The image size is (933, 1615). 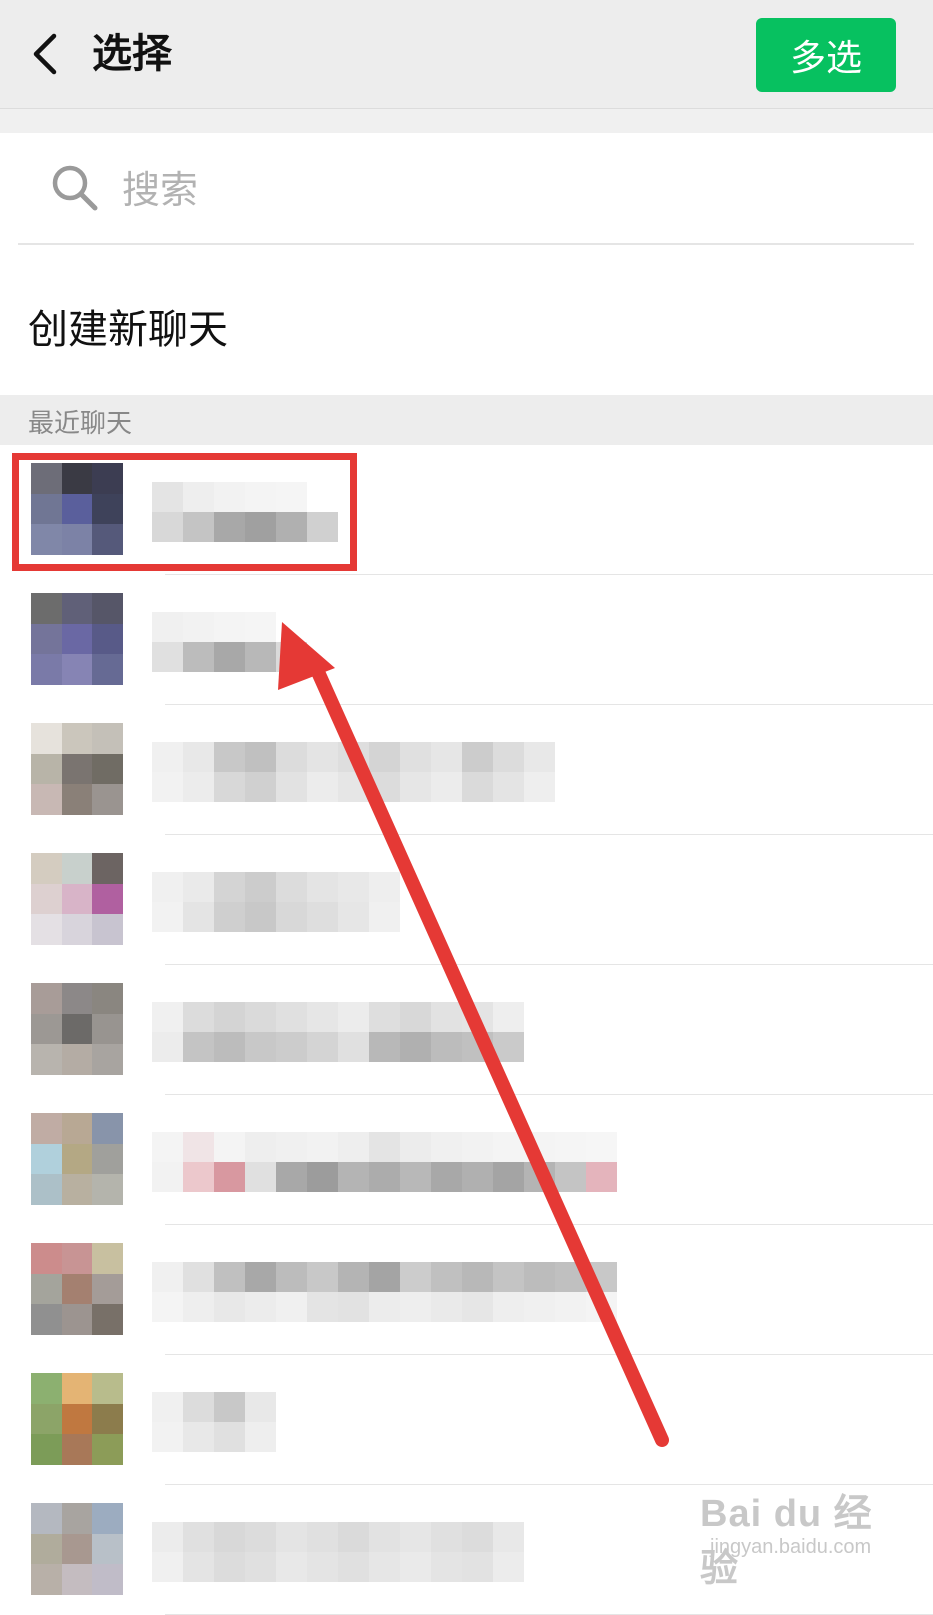 I want to click on back-arrow-icon, so click(x=46, y=54).